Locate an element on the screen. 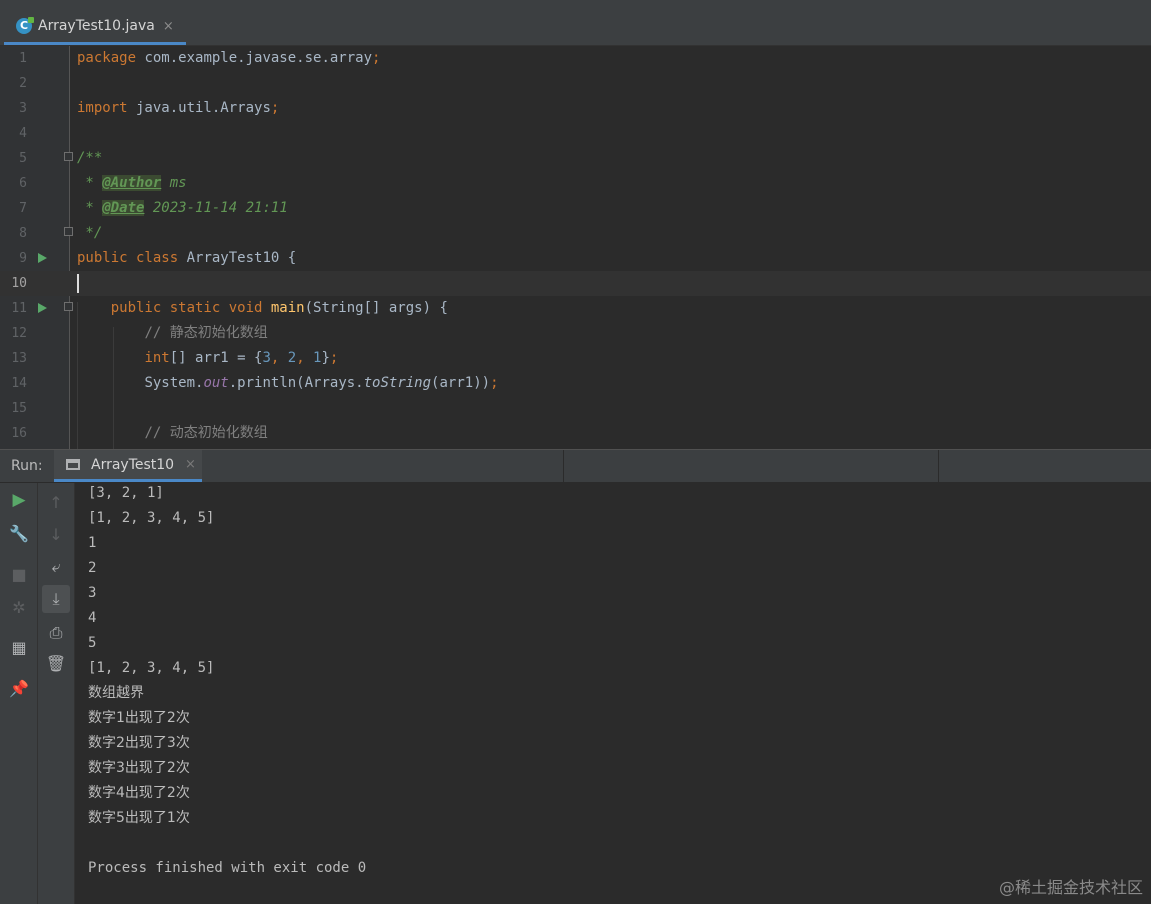 This screenshot has height=904, width=1151. console-line: Process finished with exit code 0 is located at coordinates (227, 868).